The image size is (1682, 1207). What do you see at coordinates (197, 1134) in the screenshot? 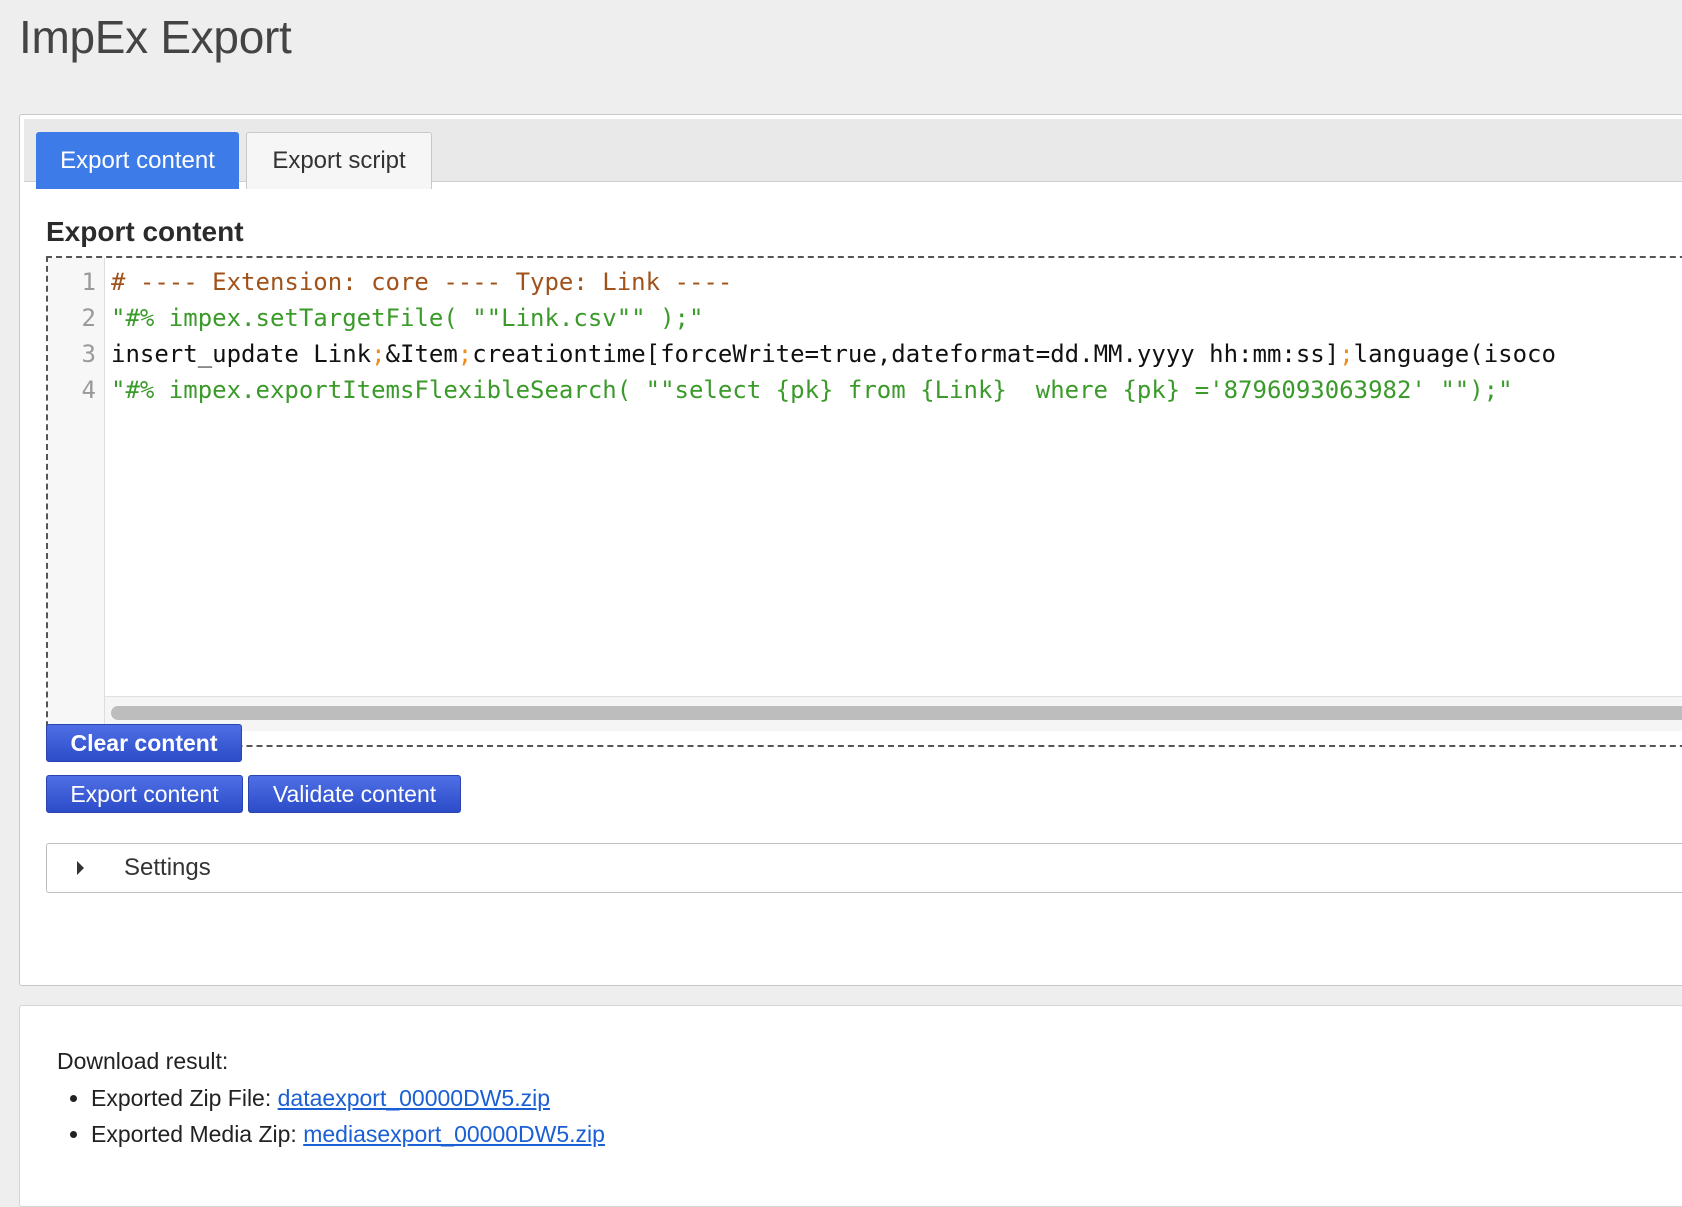
I see `download-item-label: Exported Media Zip:` at bounding box center [197, 1134].